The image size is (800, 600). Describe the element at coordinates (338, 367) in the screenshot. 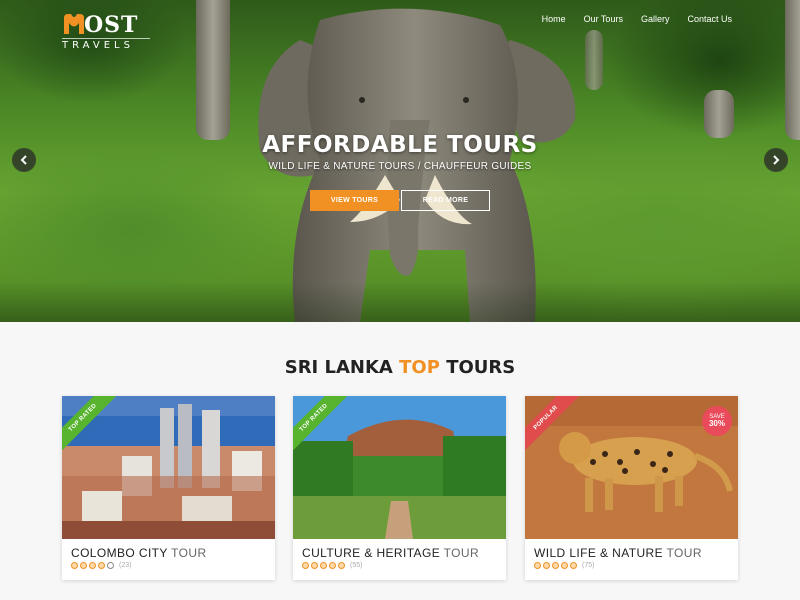

I see `section-title-pre: SRI LANKA` at that location.